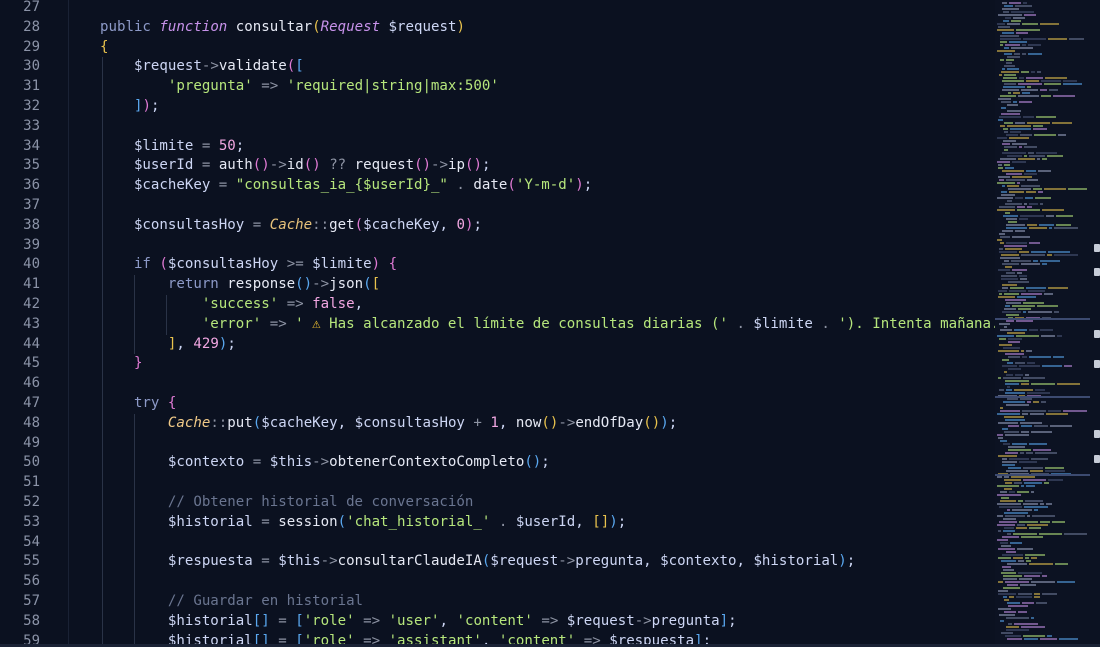  I want to click on code-token: 0, so click(460, 224).